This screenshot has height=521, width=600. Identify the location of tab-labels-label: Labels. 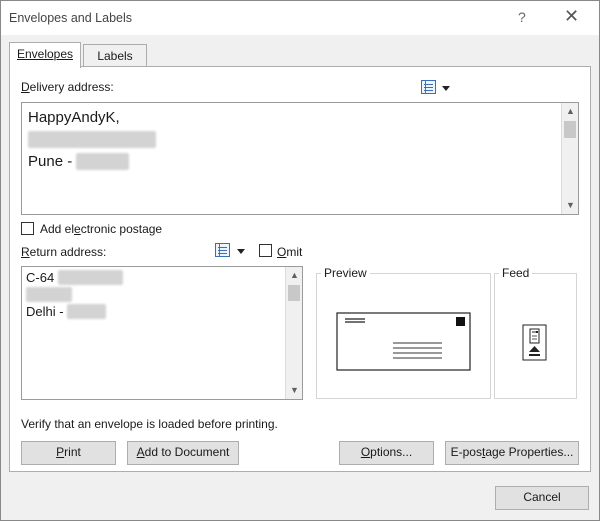
(115, 56).